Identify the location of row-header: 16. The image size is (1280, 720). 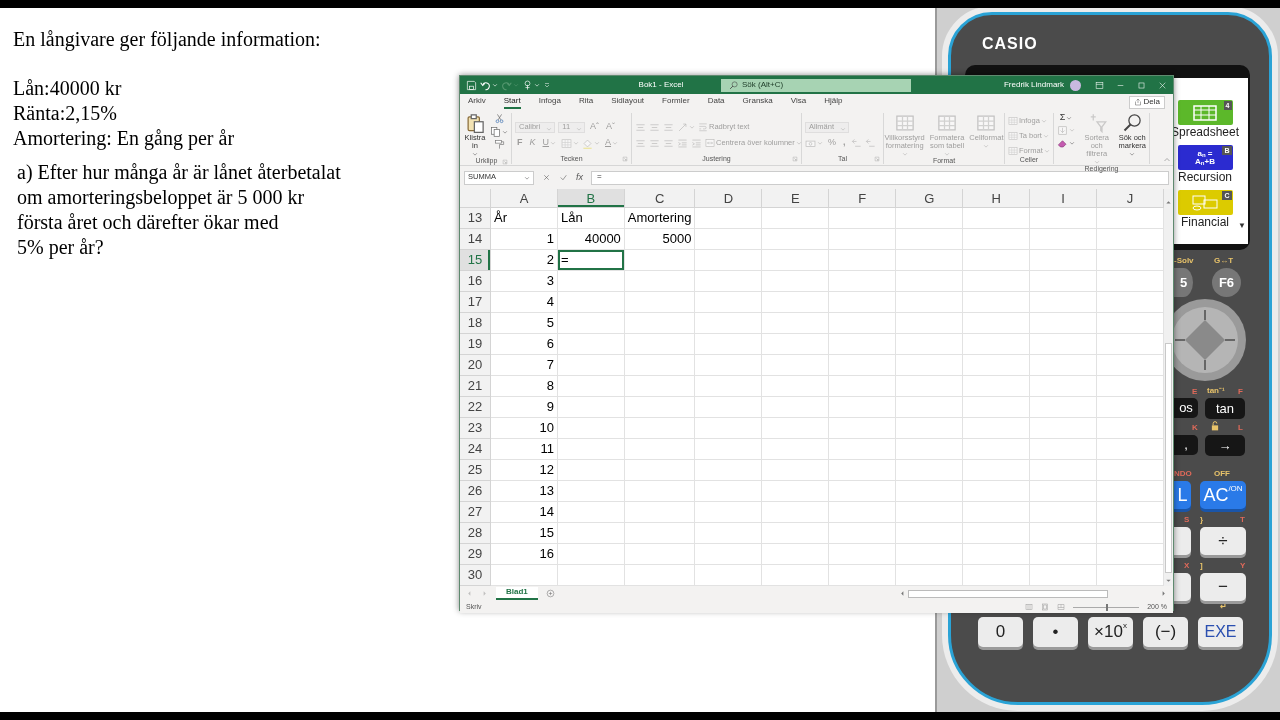
(475, 281).